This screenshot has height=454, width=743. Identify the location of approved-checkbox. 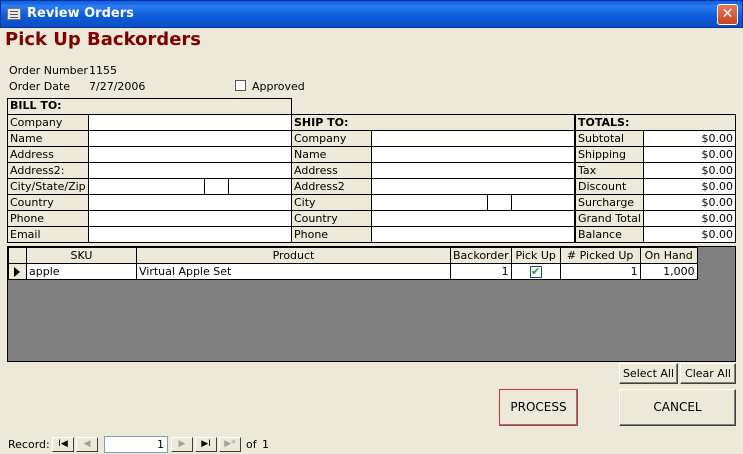
(240, 85).